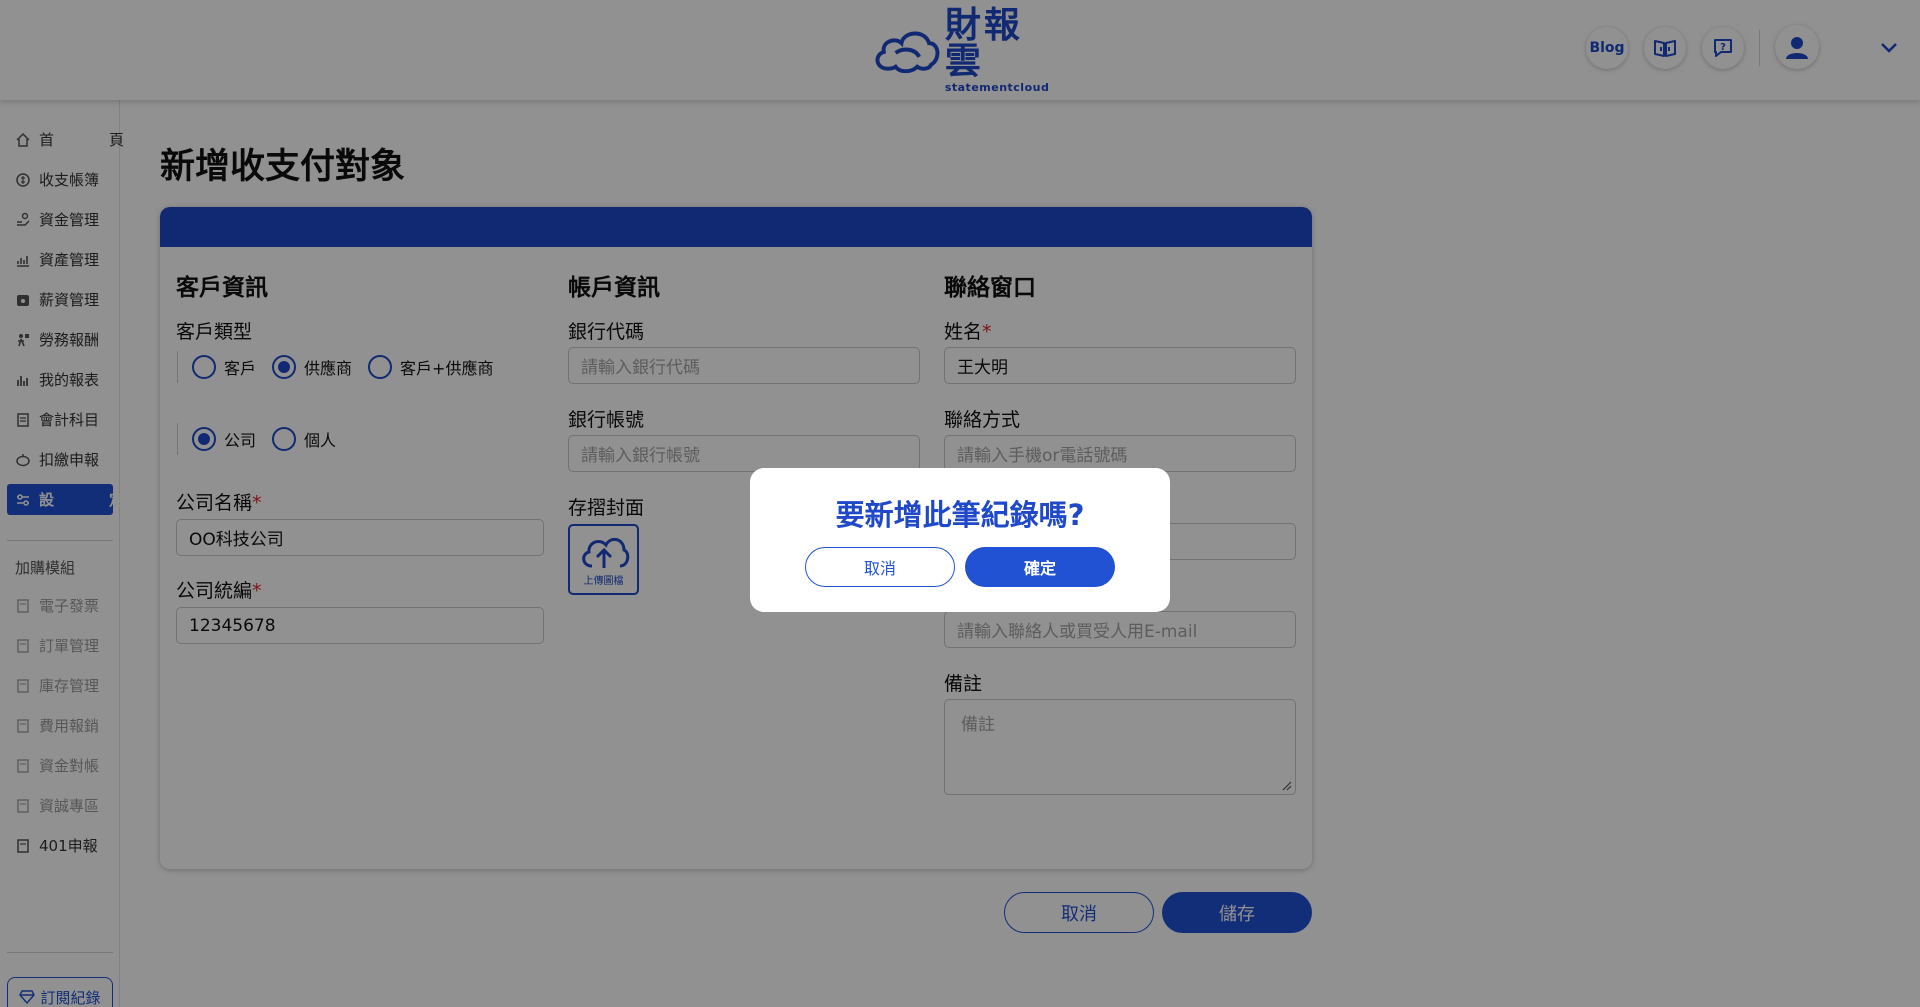 Image resolution: width=1920 pixels, height=1007 pixels. I want to click on confirm-dialog: 要新增此筆紀錄嗎? 取消 確定, so click(960, 540).